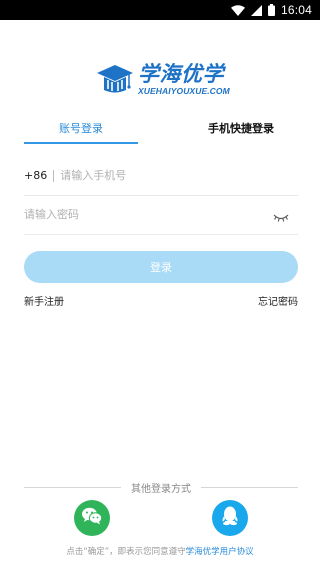 This screenshot has width=320, height=573. I want to click on other-login-title: 其他登录方式, so click(161, 489).